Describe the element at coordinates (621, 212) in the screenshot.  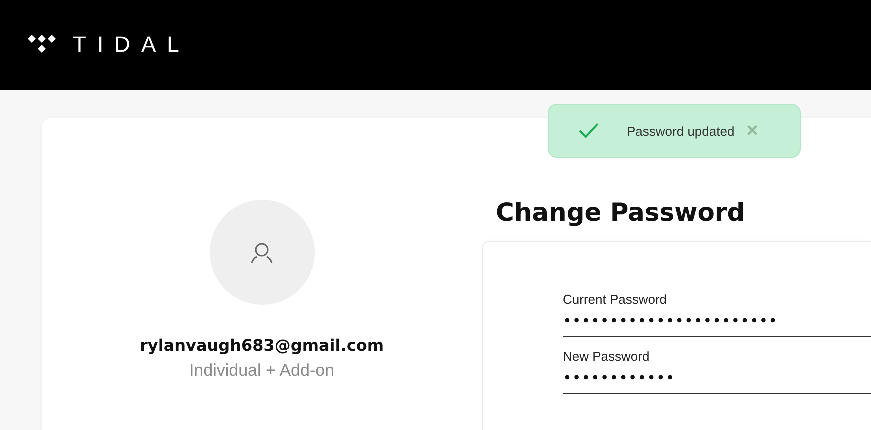
I see `section-title: Change Password` at that location.